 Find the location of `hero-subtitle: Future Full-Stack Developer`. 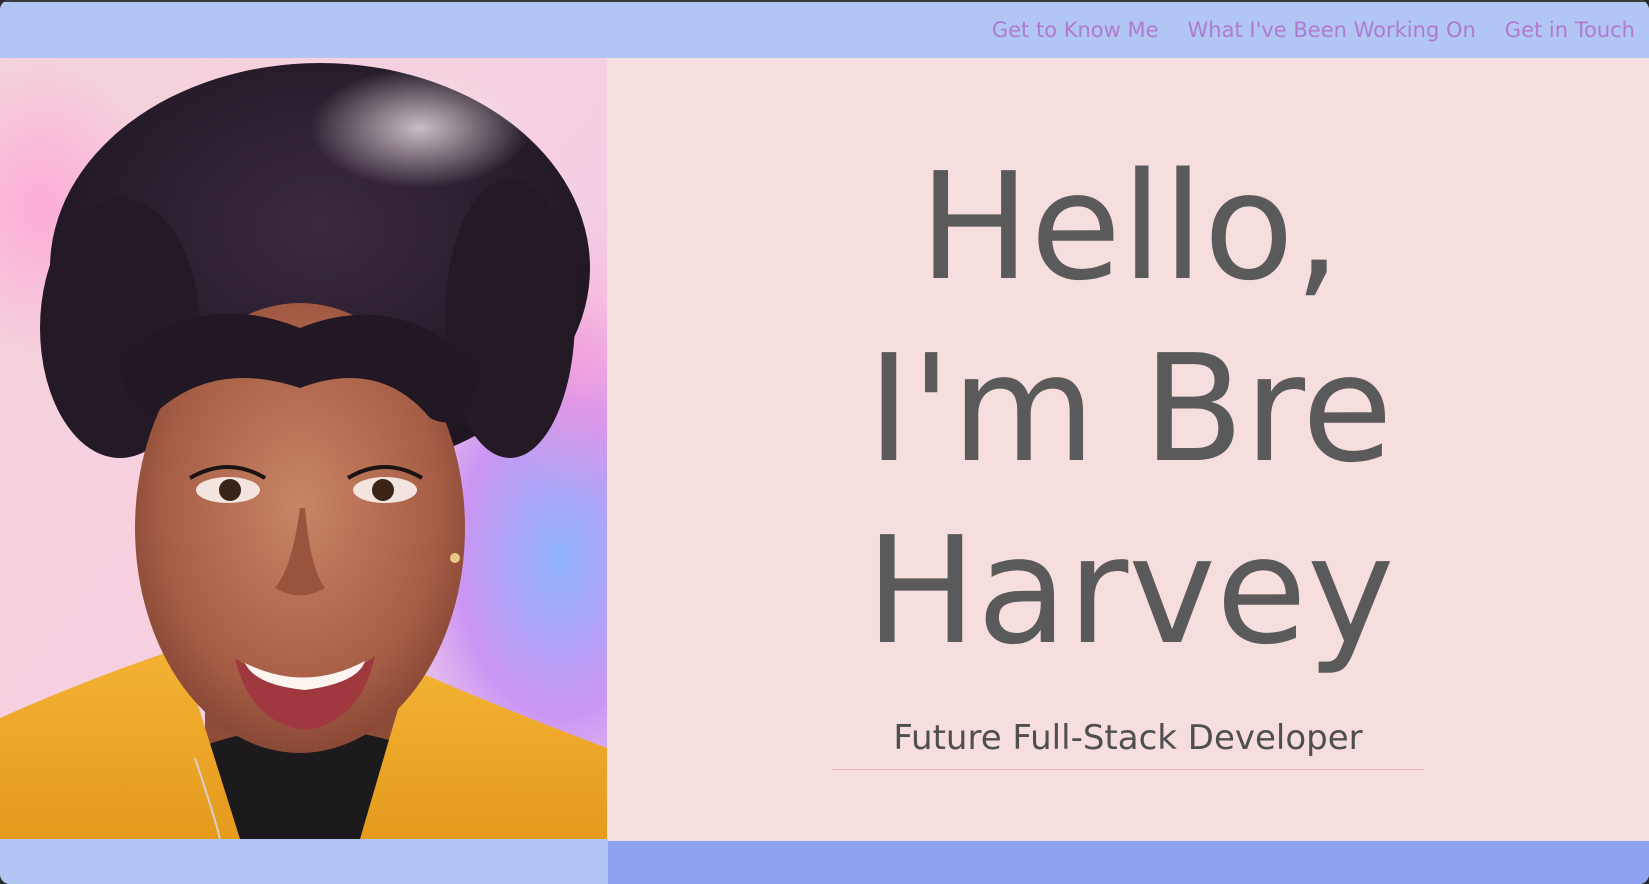

hero-subtitle: Future Full-Stack Developer is located at coordinates (1128, 744).